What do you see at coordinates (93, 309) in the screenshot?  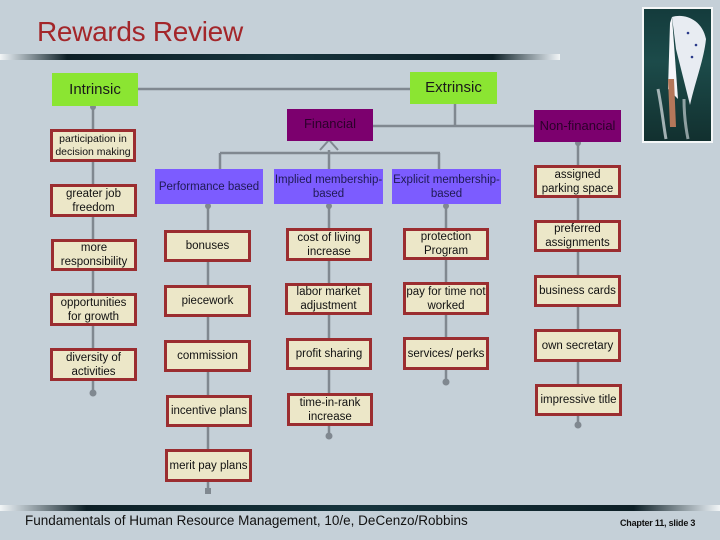 I see `intrinsic-item: opportunities for growth` at bounding box center [93, 309].